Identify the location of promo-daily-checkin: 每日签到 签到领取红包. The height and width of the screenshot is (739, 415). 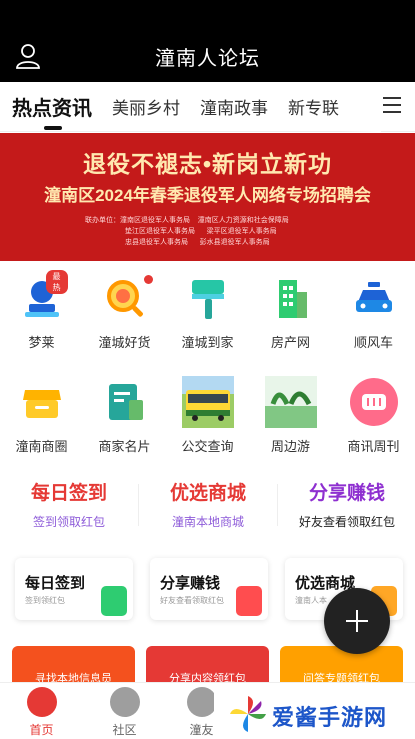
(69, 504).